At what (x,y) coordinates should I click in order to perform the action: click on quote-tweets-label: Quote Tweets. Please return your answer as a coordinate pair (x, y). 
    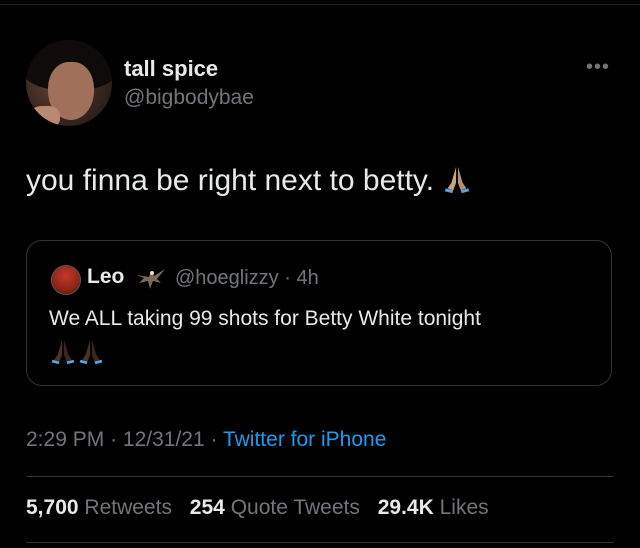
    Looking at the image, I should click on (295, 507).